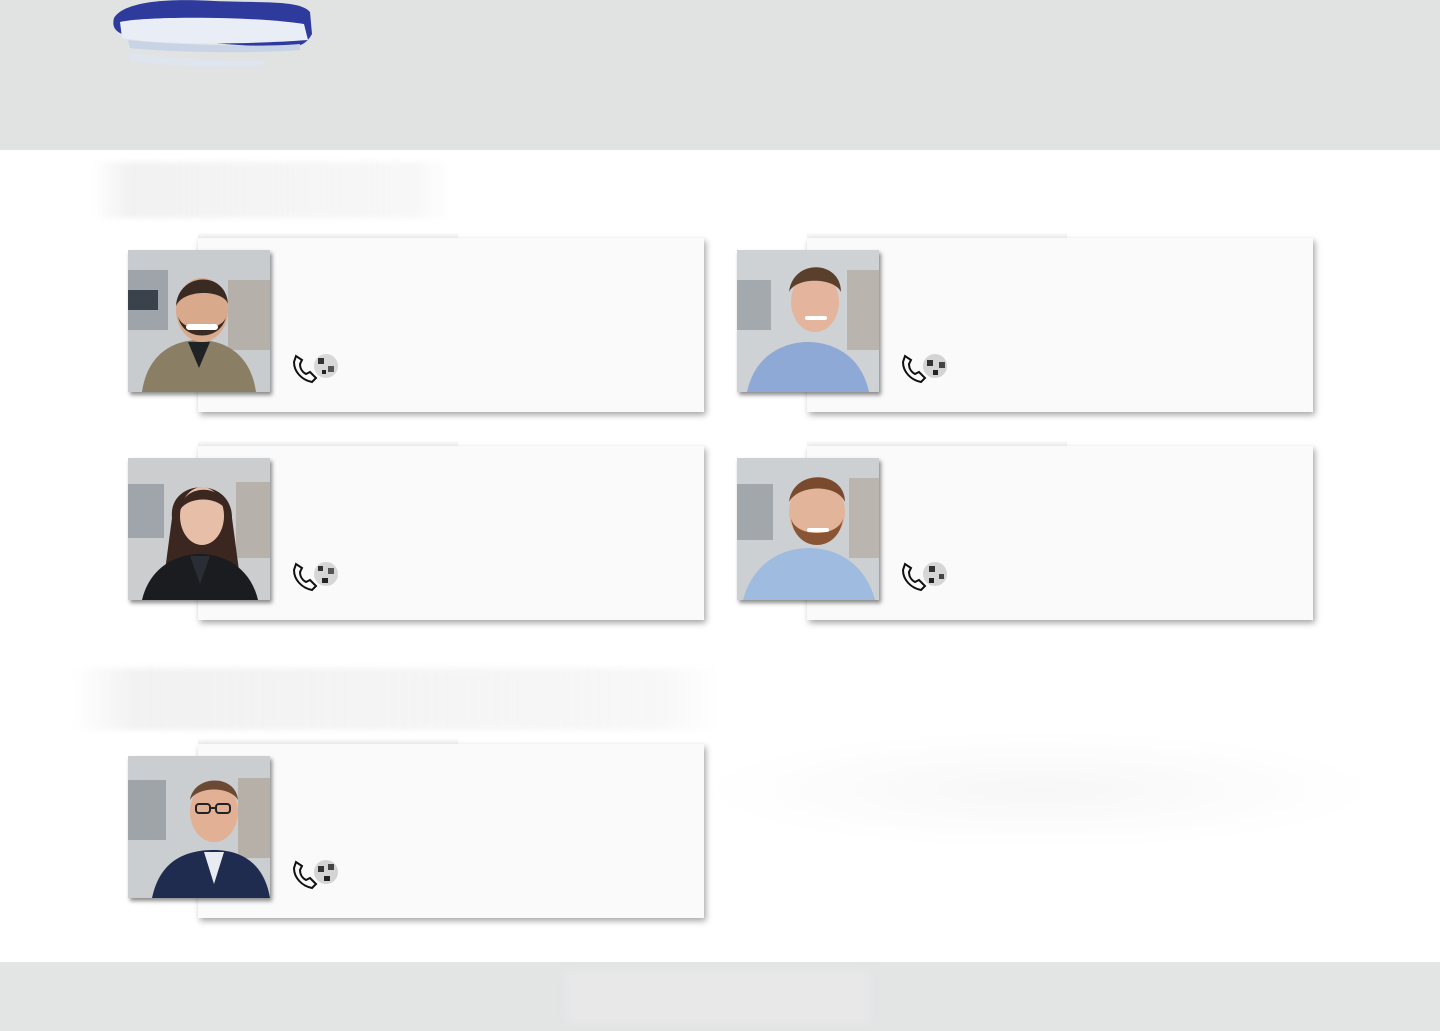 Image resolution: width=1440 pixels, height=1031 pixels. What do you see at coordinates (210, 35) in the screenshot?
I see `brand-logo` at bounding box center [210, 35].